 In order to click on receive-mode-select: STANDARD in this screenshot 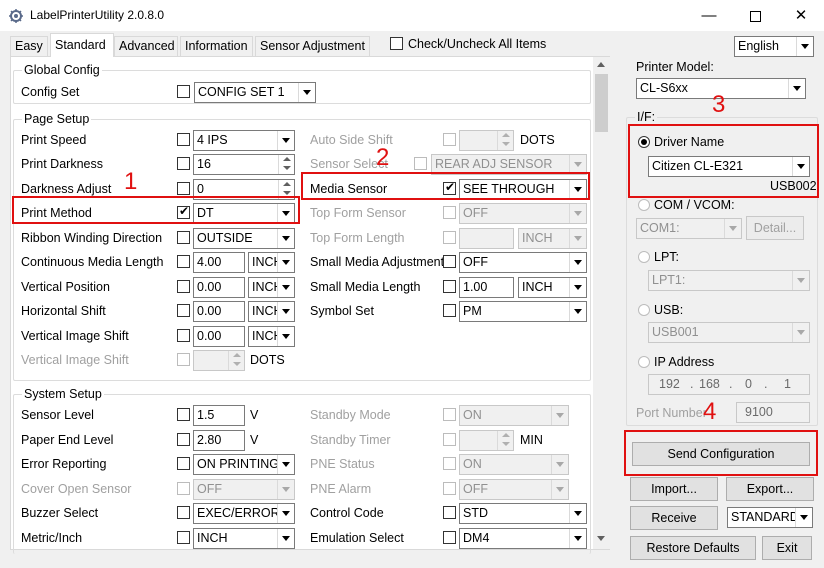, I will do `click(770, 517)`.